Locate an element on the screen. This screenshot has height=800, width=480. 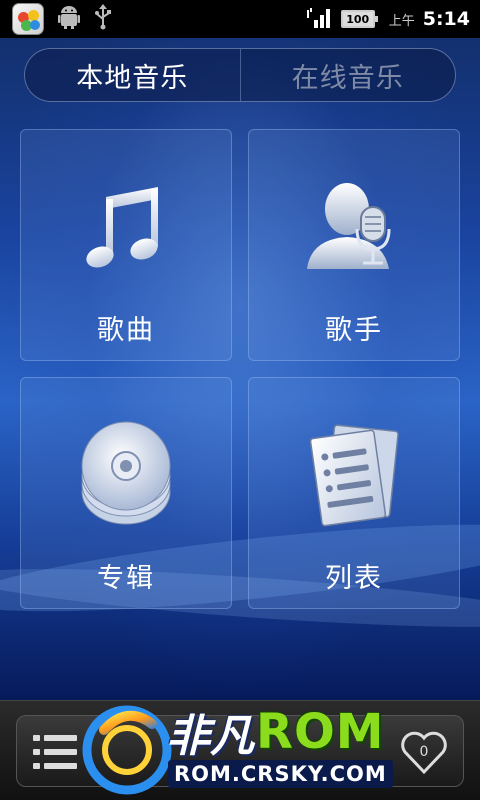
signal-icon is located at coordinates (319, 19).